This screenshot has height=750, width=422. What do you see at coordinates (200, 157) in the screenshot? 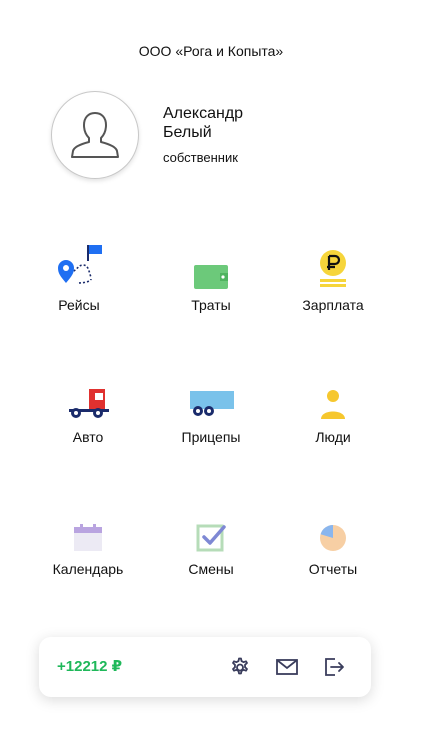
I see `user-role: собственник` at bounding box center [200, 157].